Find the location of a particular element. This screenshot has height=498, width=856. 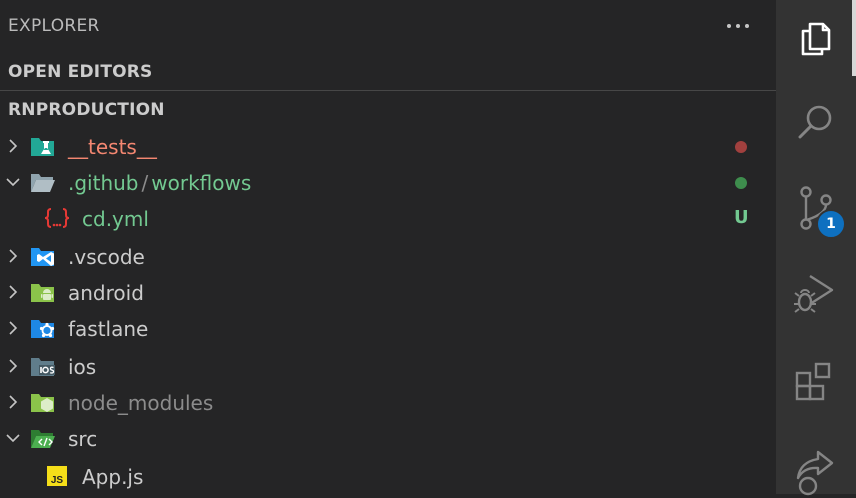

explorer-icon is located at coordinates (816, 38).